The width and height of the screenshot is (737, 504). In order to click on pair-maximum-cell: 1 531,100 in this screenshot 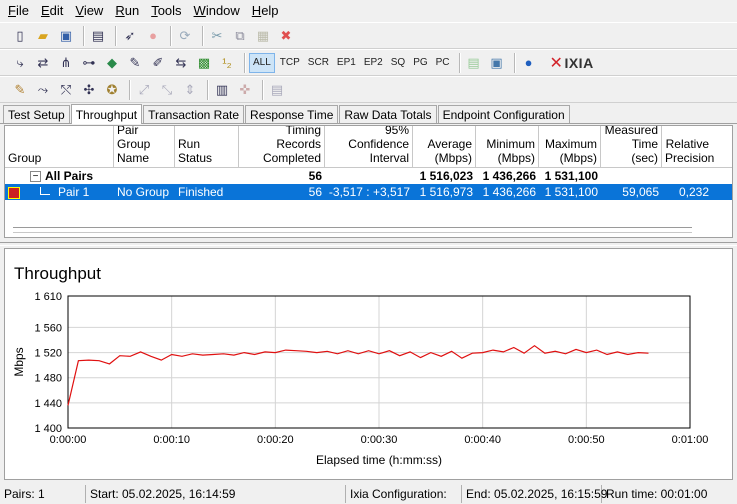, I will do `click(571, 192)`.